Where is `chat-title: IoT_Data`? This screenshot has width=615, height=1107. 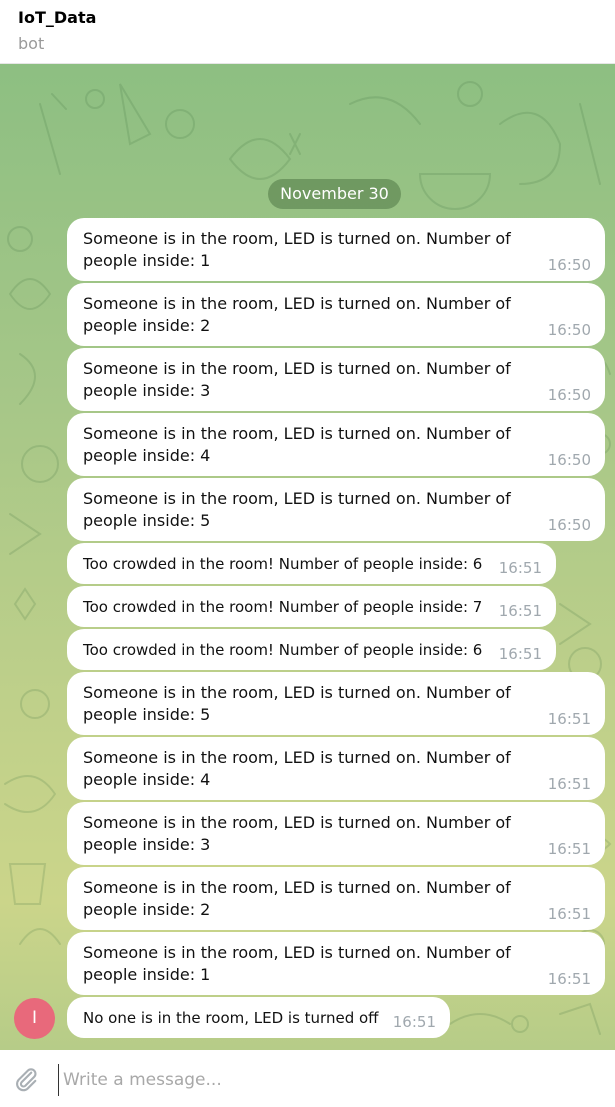
chat-title: IoT_Data is located at coordinates (57, 17).